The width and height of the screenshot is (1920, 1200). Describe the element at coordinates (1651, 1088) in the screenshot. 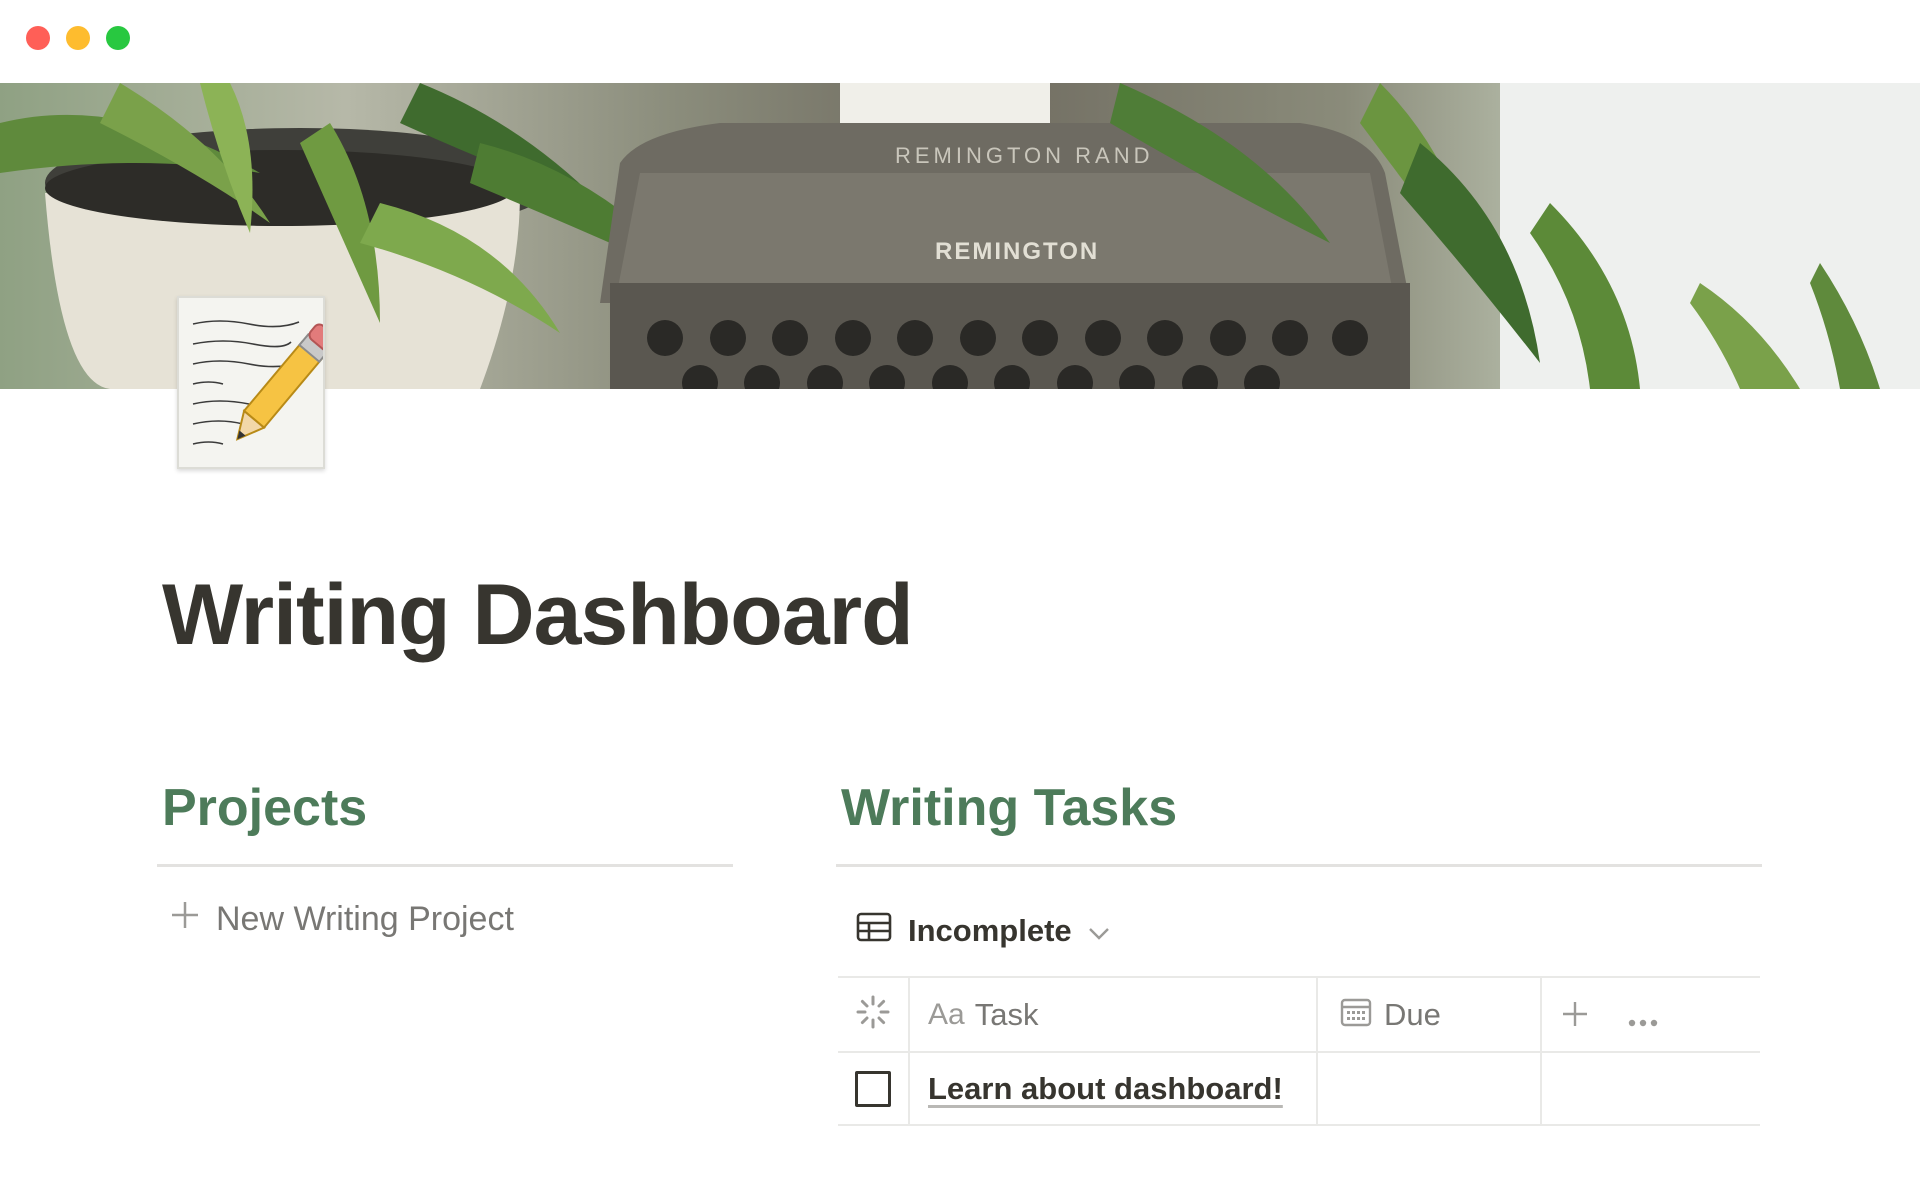

I see `empty-cell` at that location.